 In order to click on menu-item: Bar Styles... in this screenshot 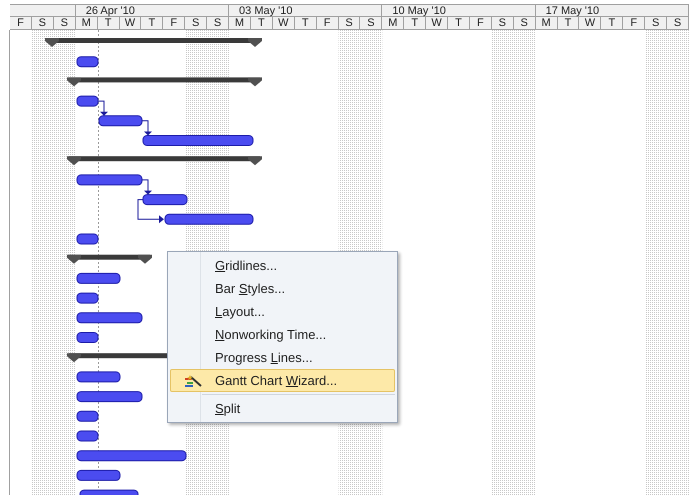, I will do `click(282, 288)`.